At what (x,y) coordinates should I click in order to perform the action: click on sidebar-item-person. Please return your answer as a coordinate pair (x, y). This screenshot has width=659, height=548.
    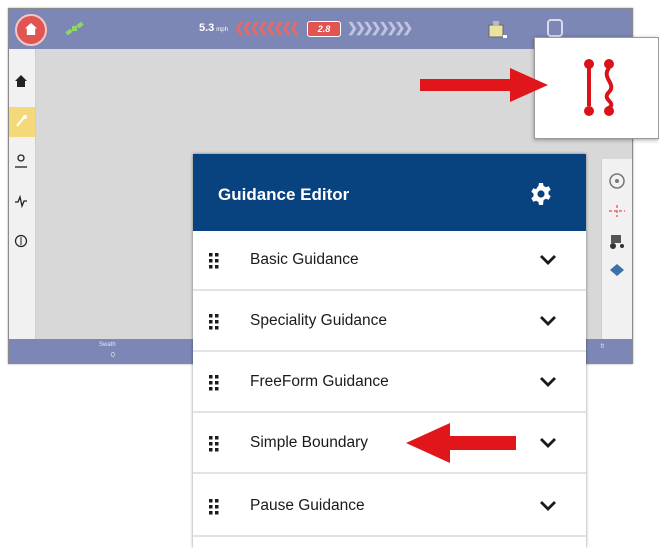
    Looking at the image, I should click on (22, 162).